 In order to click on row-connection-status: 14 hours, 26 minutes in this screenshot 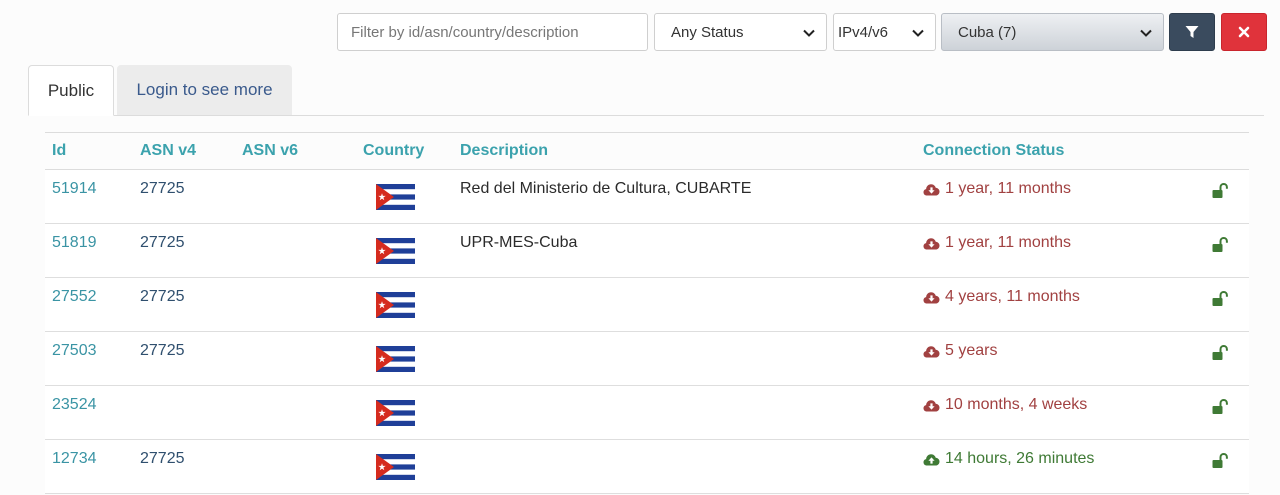, I will do `click(1008, 459)`.